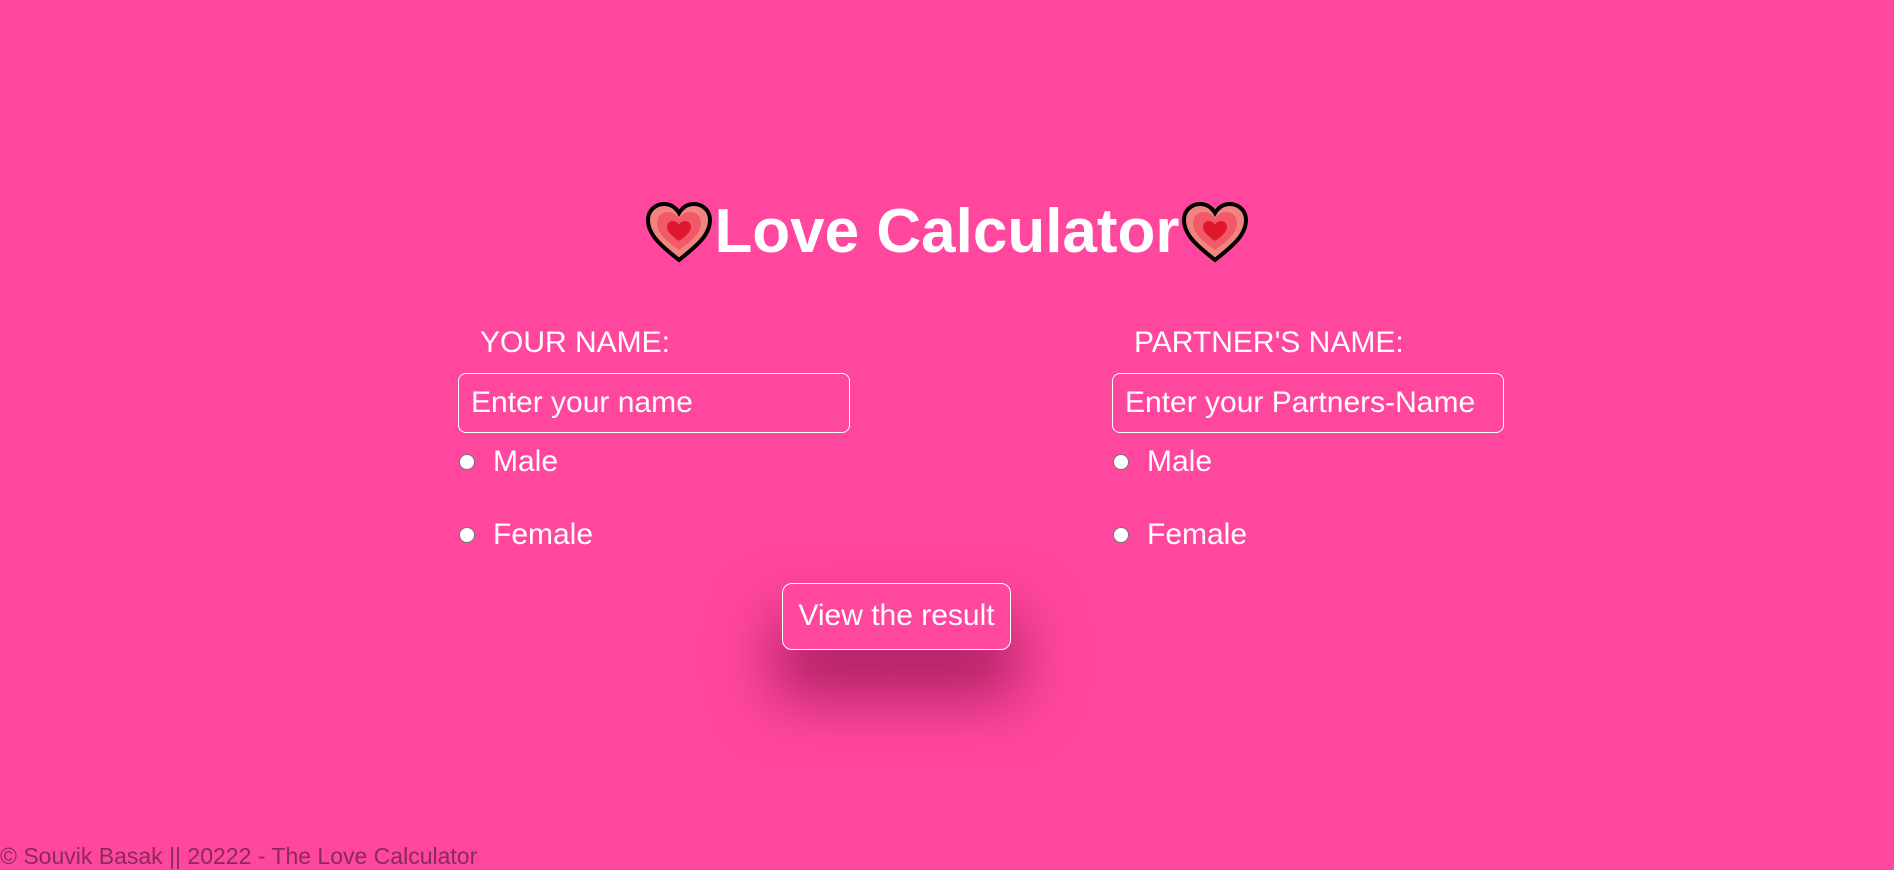 This screenshot has width=1894, height=870. I want to click on page-title: Love Calculator, so click(947, 232).